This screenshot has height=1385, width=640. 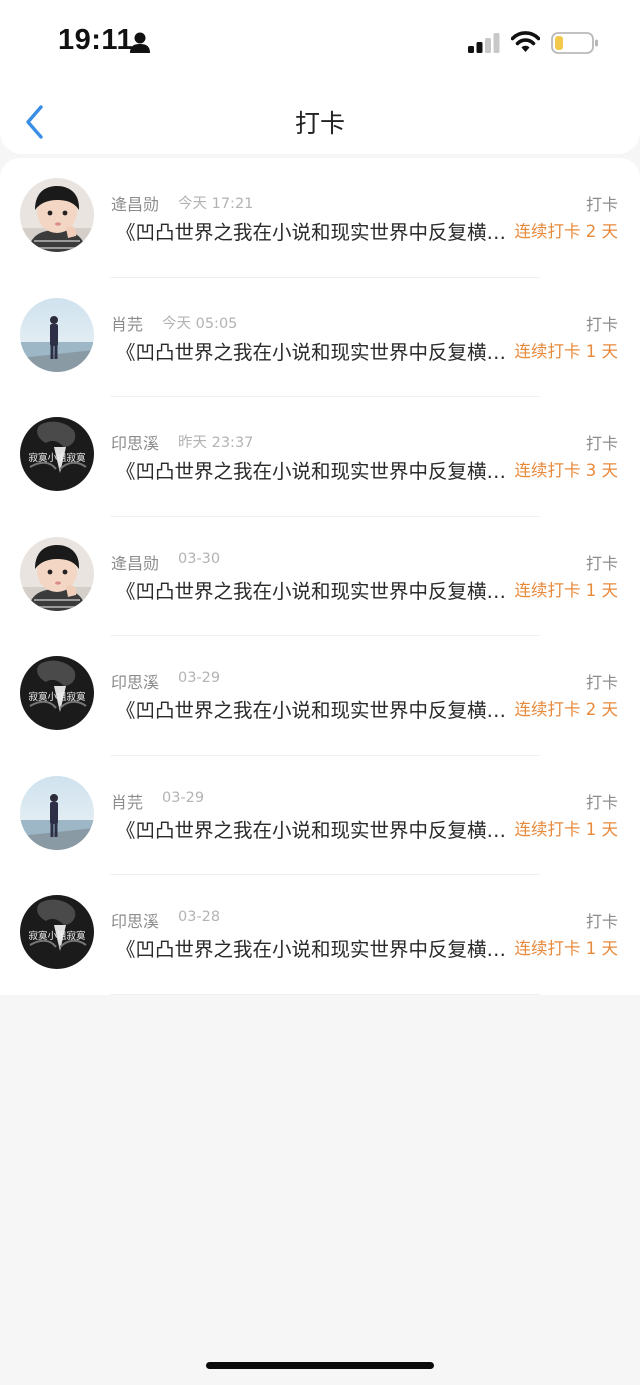 What do you see at coordinates (320, 44) in the screenshot?
I see `status-bar: 19:11` at bounding box center [320, 44].